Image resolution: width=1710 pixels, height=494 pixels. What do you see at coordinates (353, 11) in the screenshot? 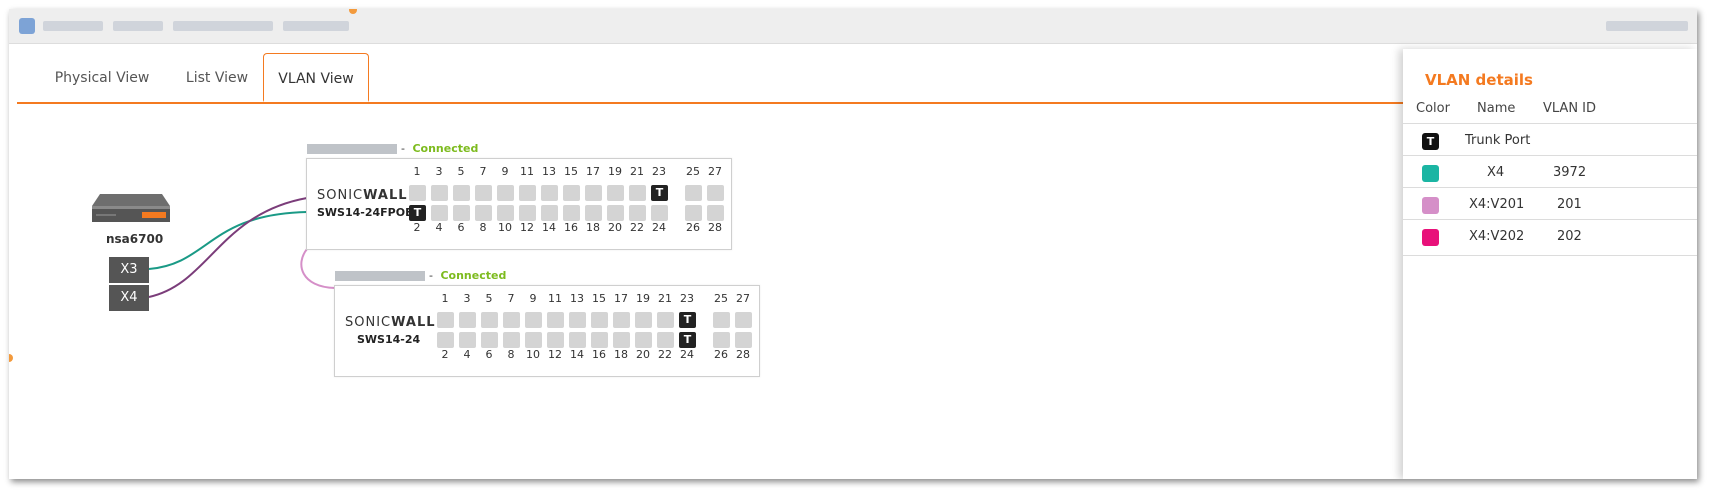
I see `notification-dot` at bounding box center [353, 11].